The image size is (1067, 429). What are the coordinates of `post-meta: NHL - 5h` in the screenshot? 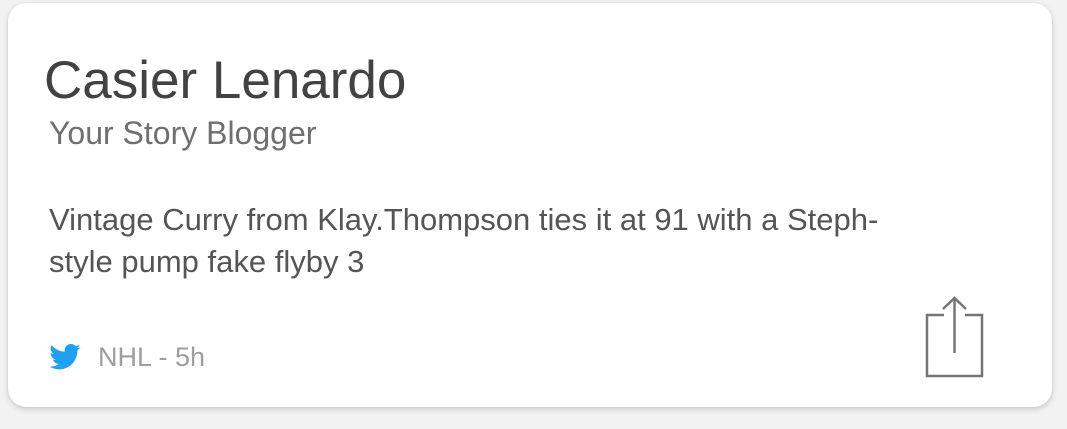 It's located at (127, 357).